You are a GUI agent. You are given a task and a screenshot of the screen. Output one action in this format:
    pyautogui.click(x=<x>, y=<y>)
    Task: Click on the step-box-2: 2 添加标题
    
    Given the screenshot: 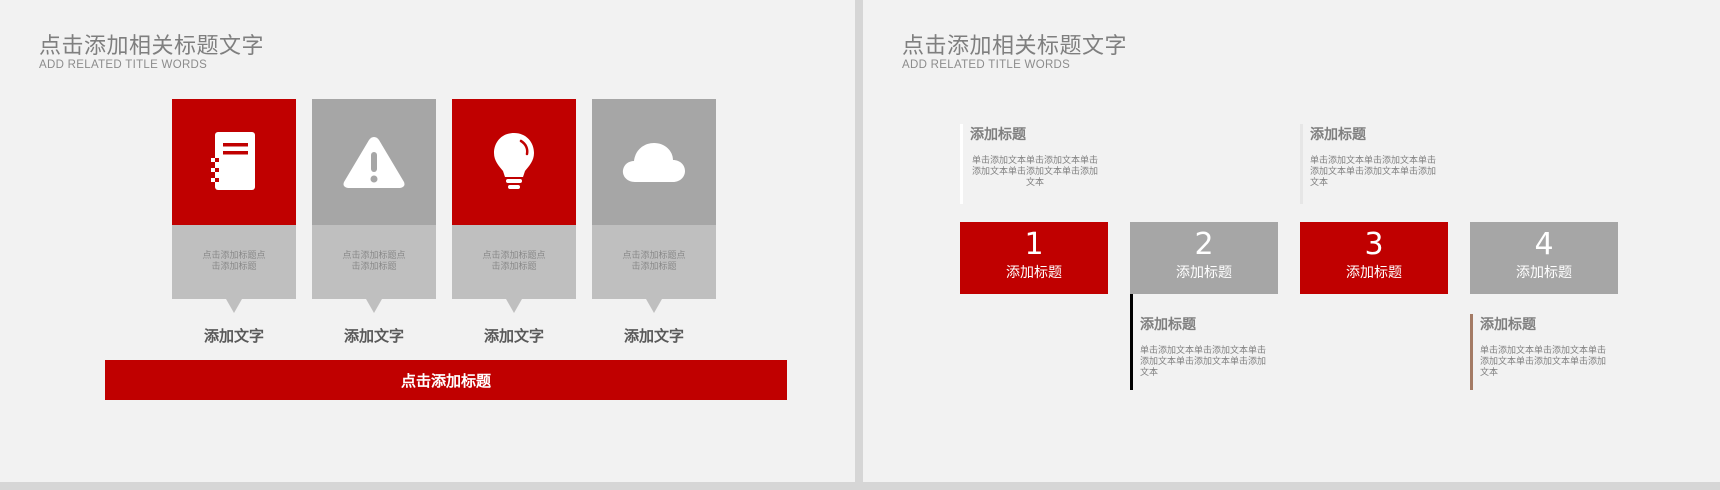 What is the action you would take?
    pyautogui.click(x=1204, y=258)
    